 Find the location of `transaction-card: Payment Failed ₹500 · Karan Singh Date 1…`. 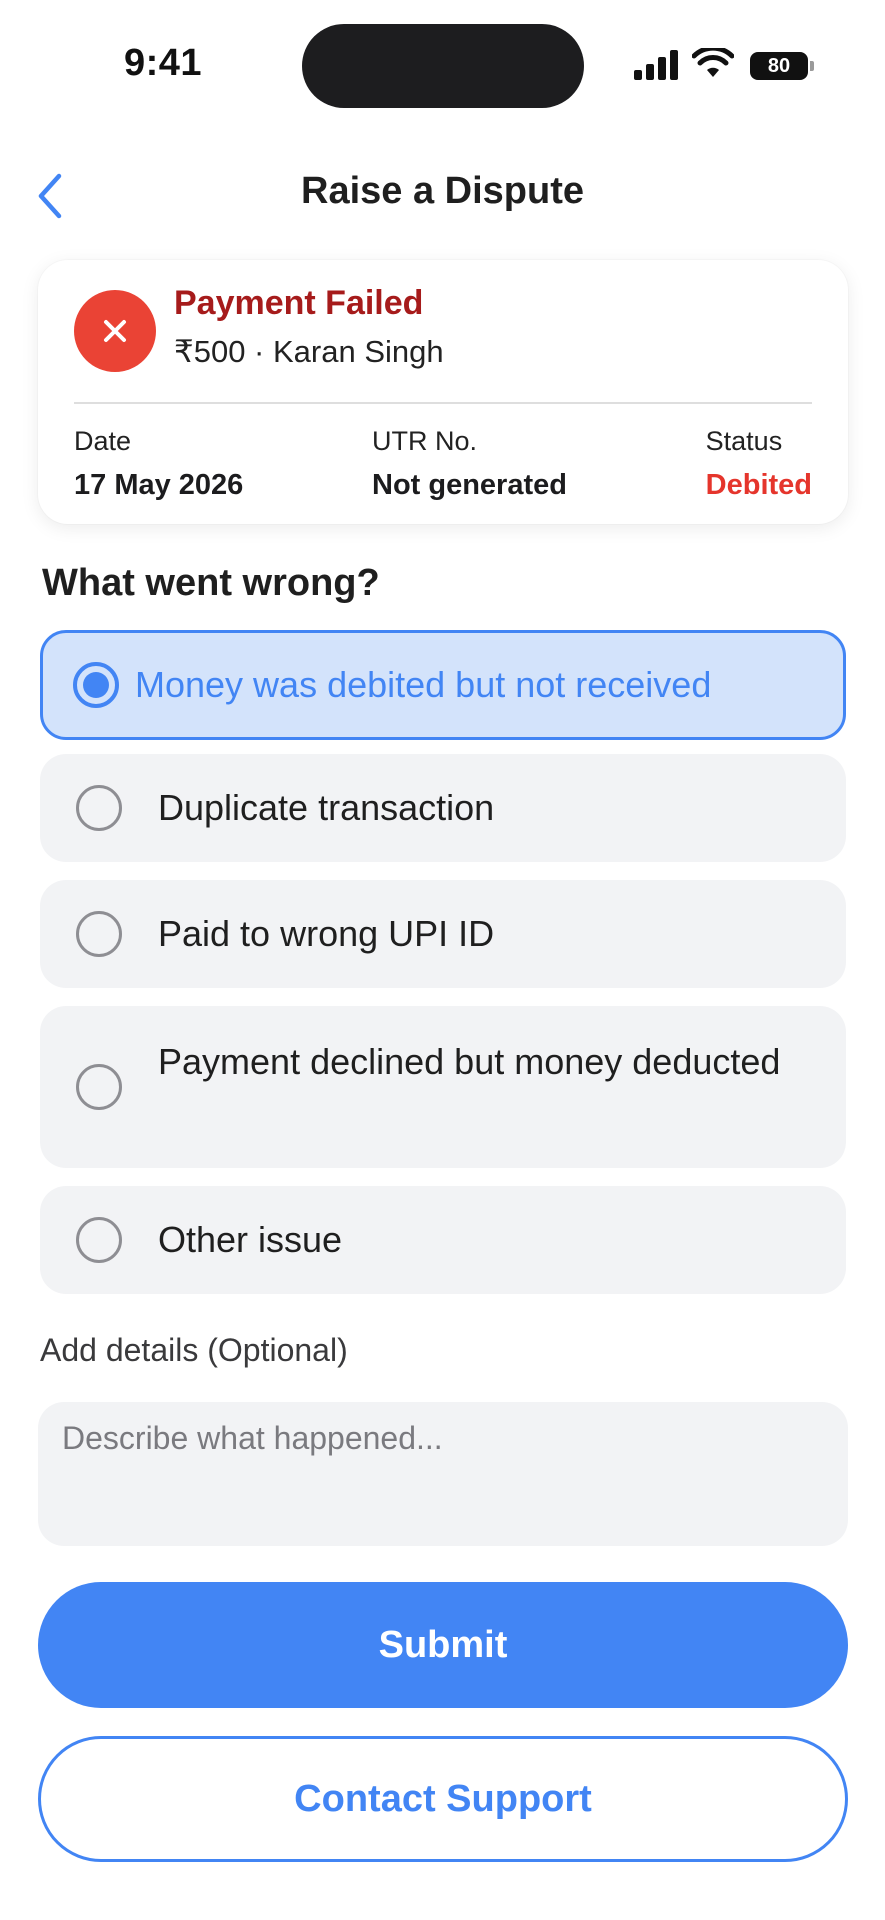

transaction-card: Payment Failed ₹500 · Karan Singh Date 1… is located at coordinates (443, 392).